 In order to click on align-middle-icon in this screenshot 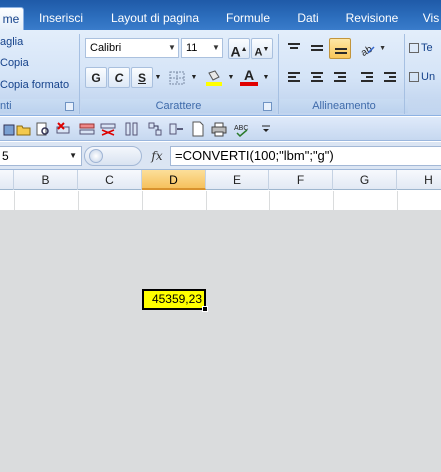, I will do `click(317, 50)`.